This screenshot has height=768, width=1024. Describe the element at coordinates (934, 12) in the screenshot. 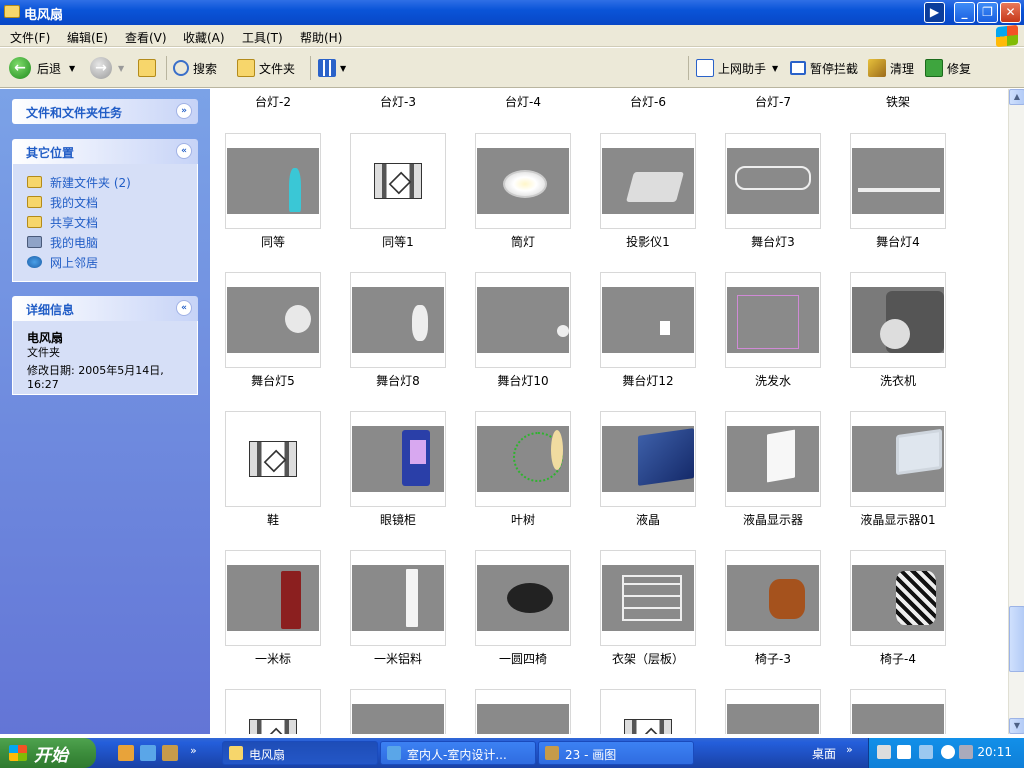

I see `media-icon: ▶` at that location.